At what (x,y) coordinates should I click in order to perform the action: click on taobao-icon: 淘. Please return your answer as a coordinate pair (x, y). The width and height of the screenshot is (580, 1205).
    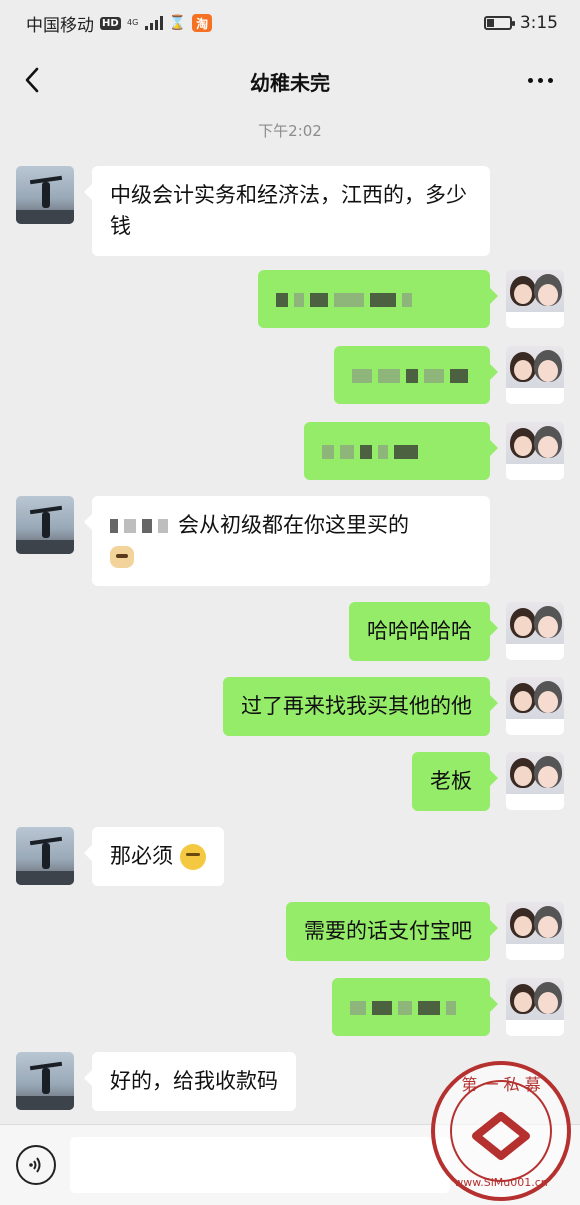
    Looking at the image, I should click on (202, 23).